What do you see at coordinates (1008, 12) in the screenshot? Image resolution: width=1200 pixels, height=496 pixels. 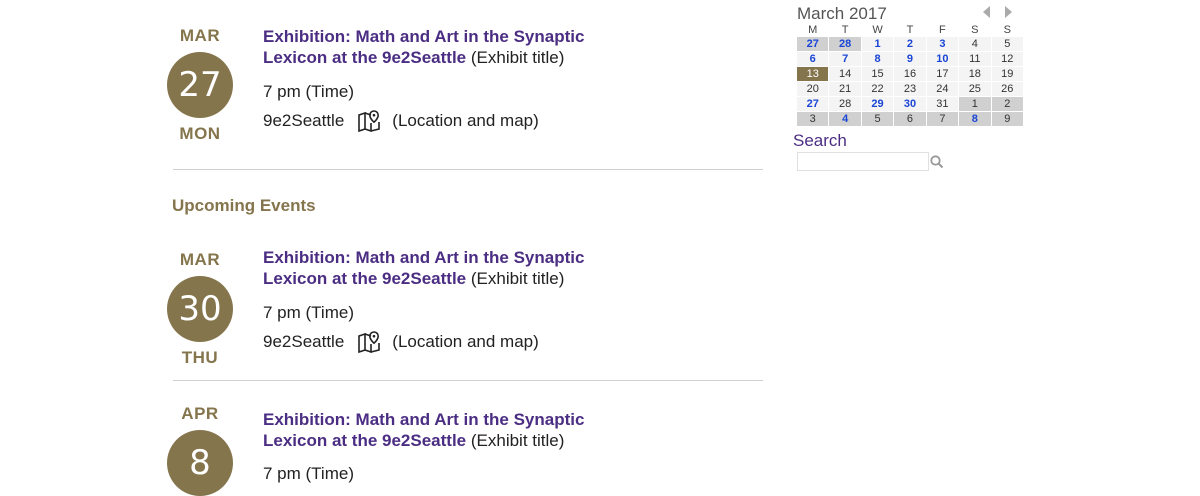 I see `chevron-right-icon` at bounding box center [1008, 12].